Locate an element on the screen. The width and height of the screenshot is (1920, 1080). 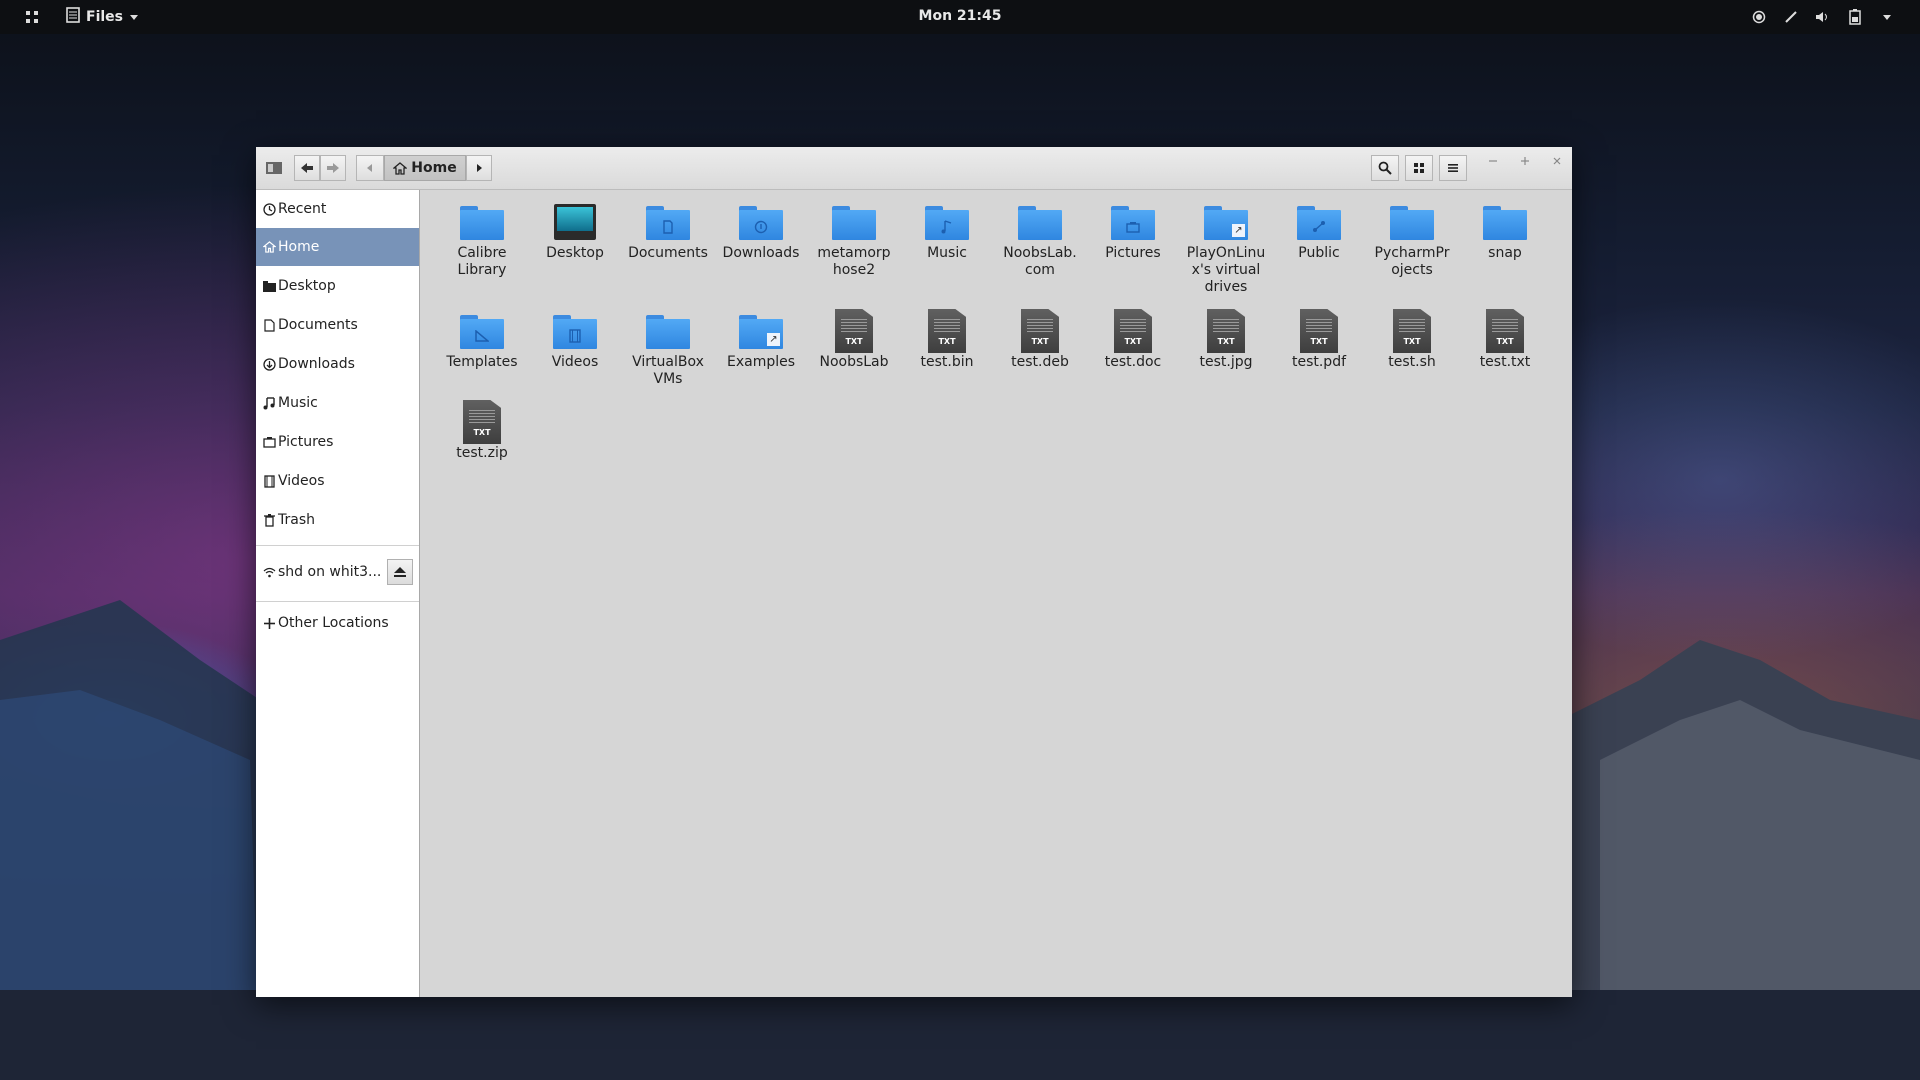
sidebar-item-home: Home is located at coordinates (337, 247).